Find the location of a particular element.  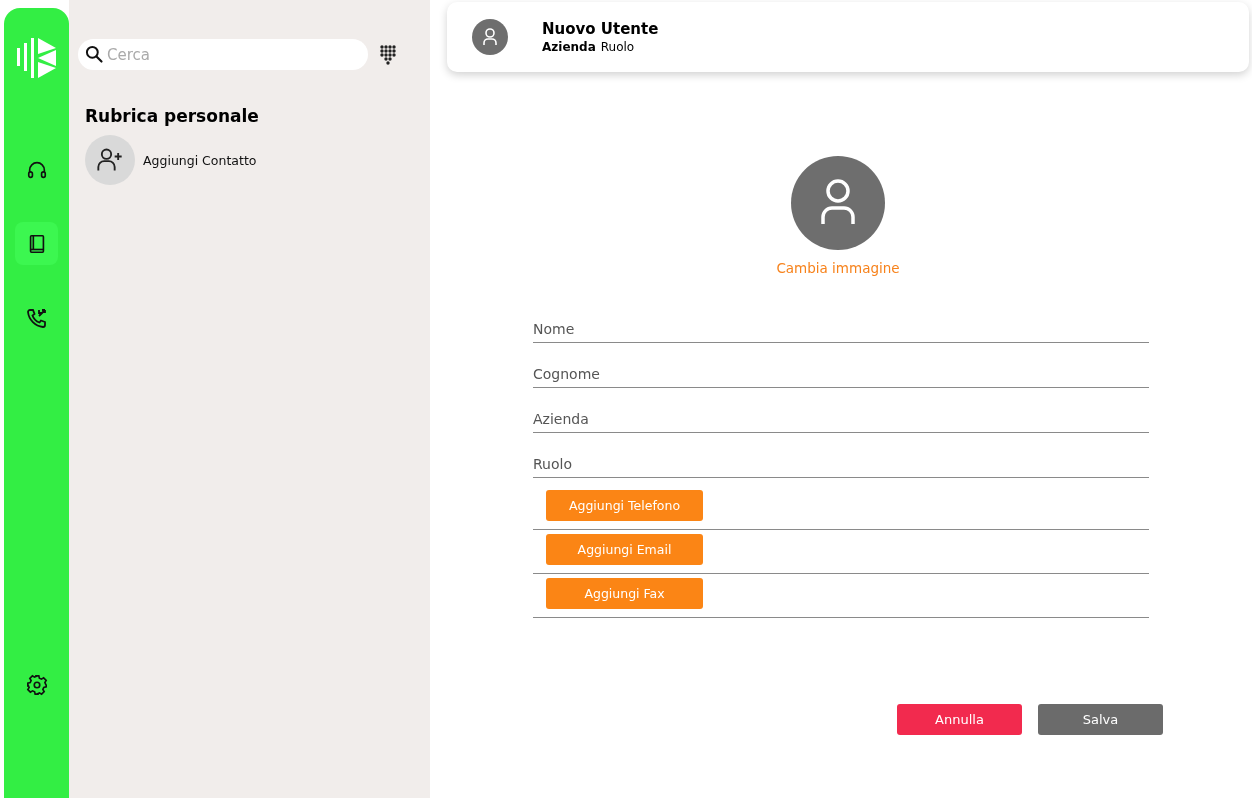

keypad-icon is located at coordinates (388, 54).